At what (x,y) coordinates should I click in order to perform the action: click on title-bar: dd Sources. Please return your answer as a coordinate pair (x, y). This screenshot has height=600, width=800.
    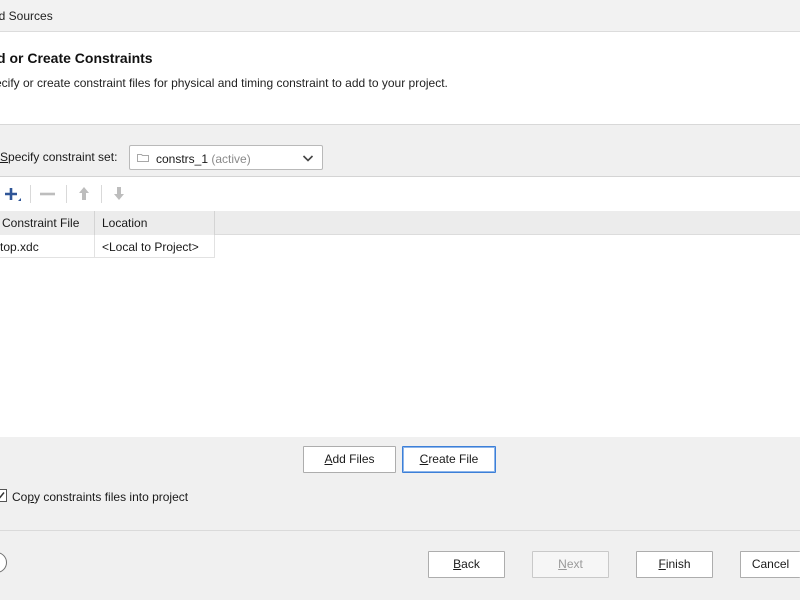
    Looking at the image, I should click on (400, 16).